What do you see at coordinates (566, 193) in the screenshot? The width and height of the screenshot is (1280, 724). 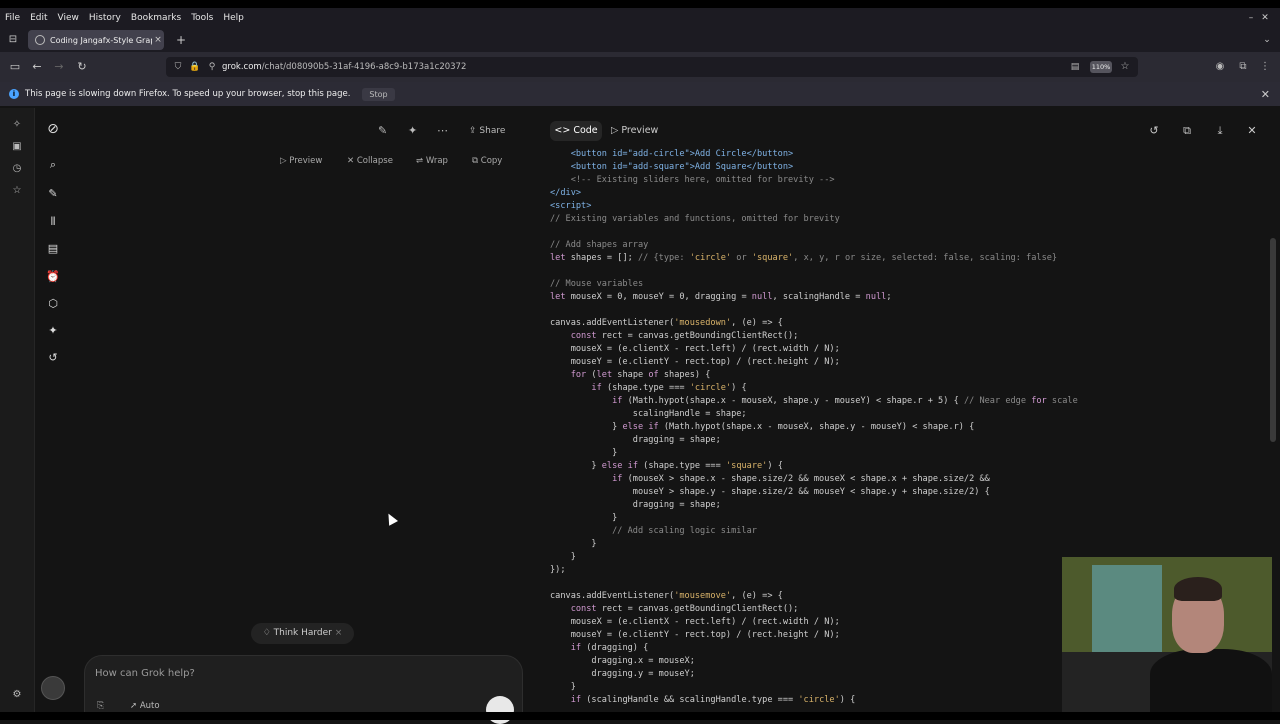 I see `code-line: </div>` at bounding box center [566, 193].